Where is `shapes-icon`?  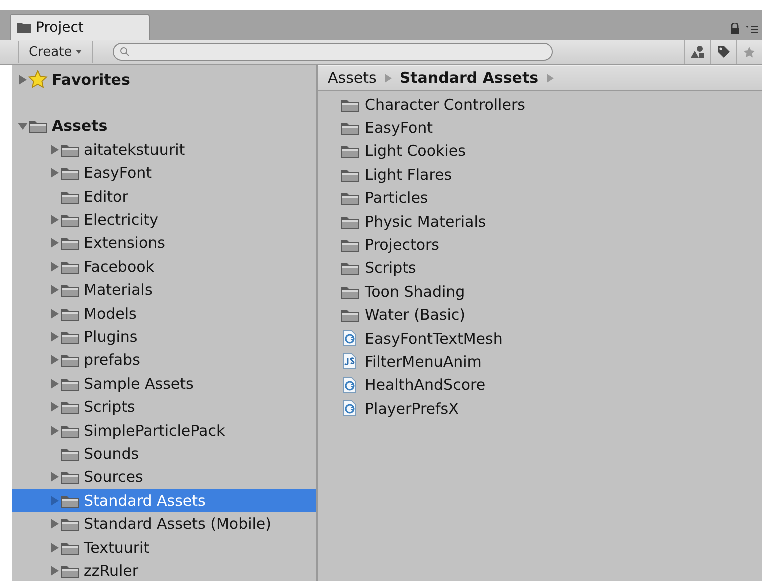
shapes-icon is located at coordinates (697, 52).